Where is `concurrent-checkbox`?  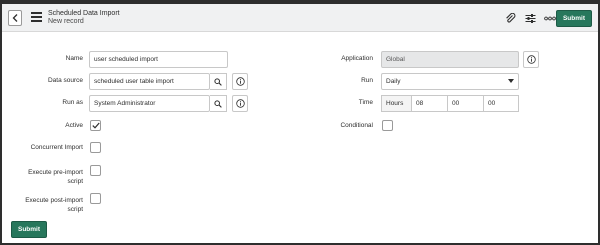 concurrent-checkbox is located at coordinates (95, 147).